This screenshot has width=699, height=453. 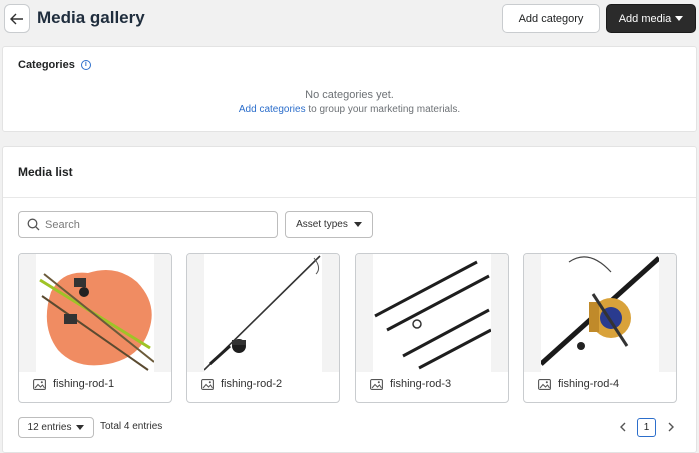 I want to click on media-name: fishing-rod-1, so click(x=84, y=384).